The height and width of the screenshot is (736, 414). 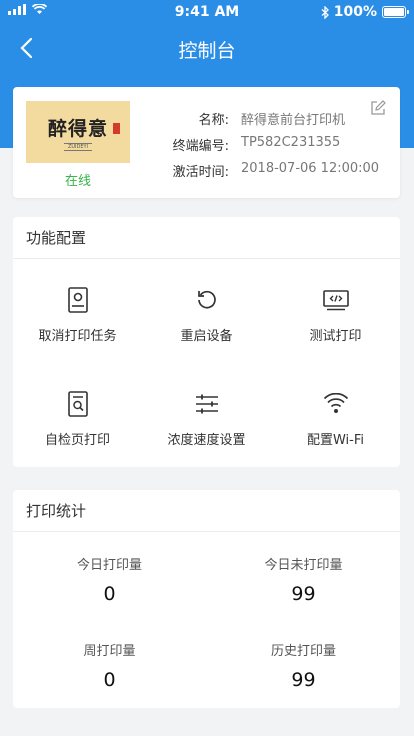 I want to click on bluetooth-icon, so click(x=325, y=12).